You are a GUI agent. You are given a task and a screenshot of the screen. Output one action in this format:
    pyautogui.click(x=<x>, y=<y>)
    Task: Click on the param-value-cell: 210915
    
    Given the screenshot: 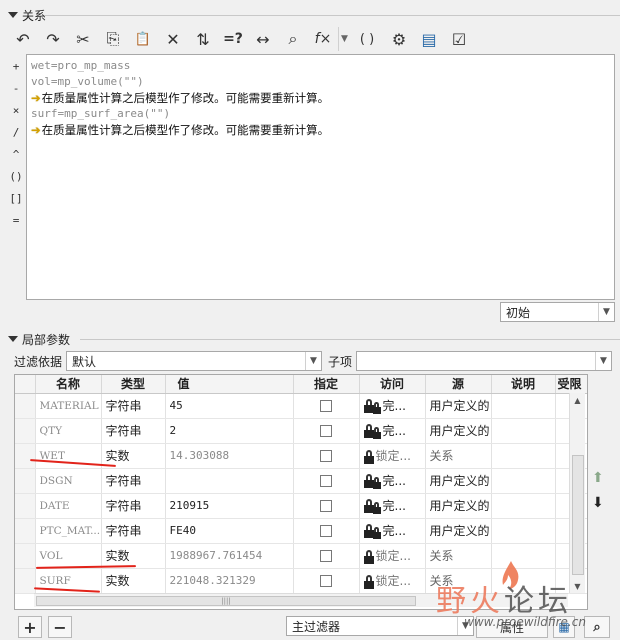 What is the action you would take?
    pyautogui.click(x=229, y=506)
    